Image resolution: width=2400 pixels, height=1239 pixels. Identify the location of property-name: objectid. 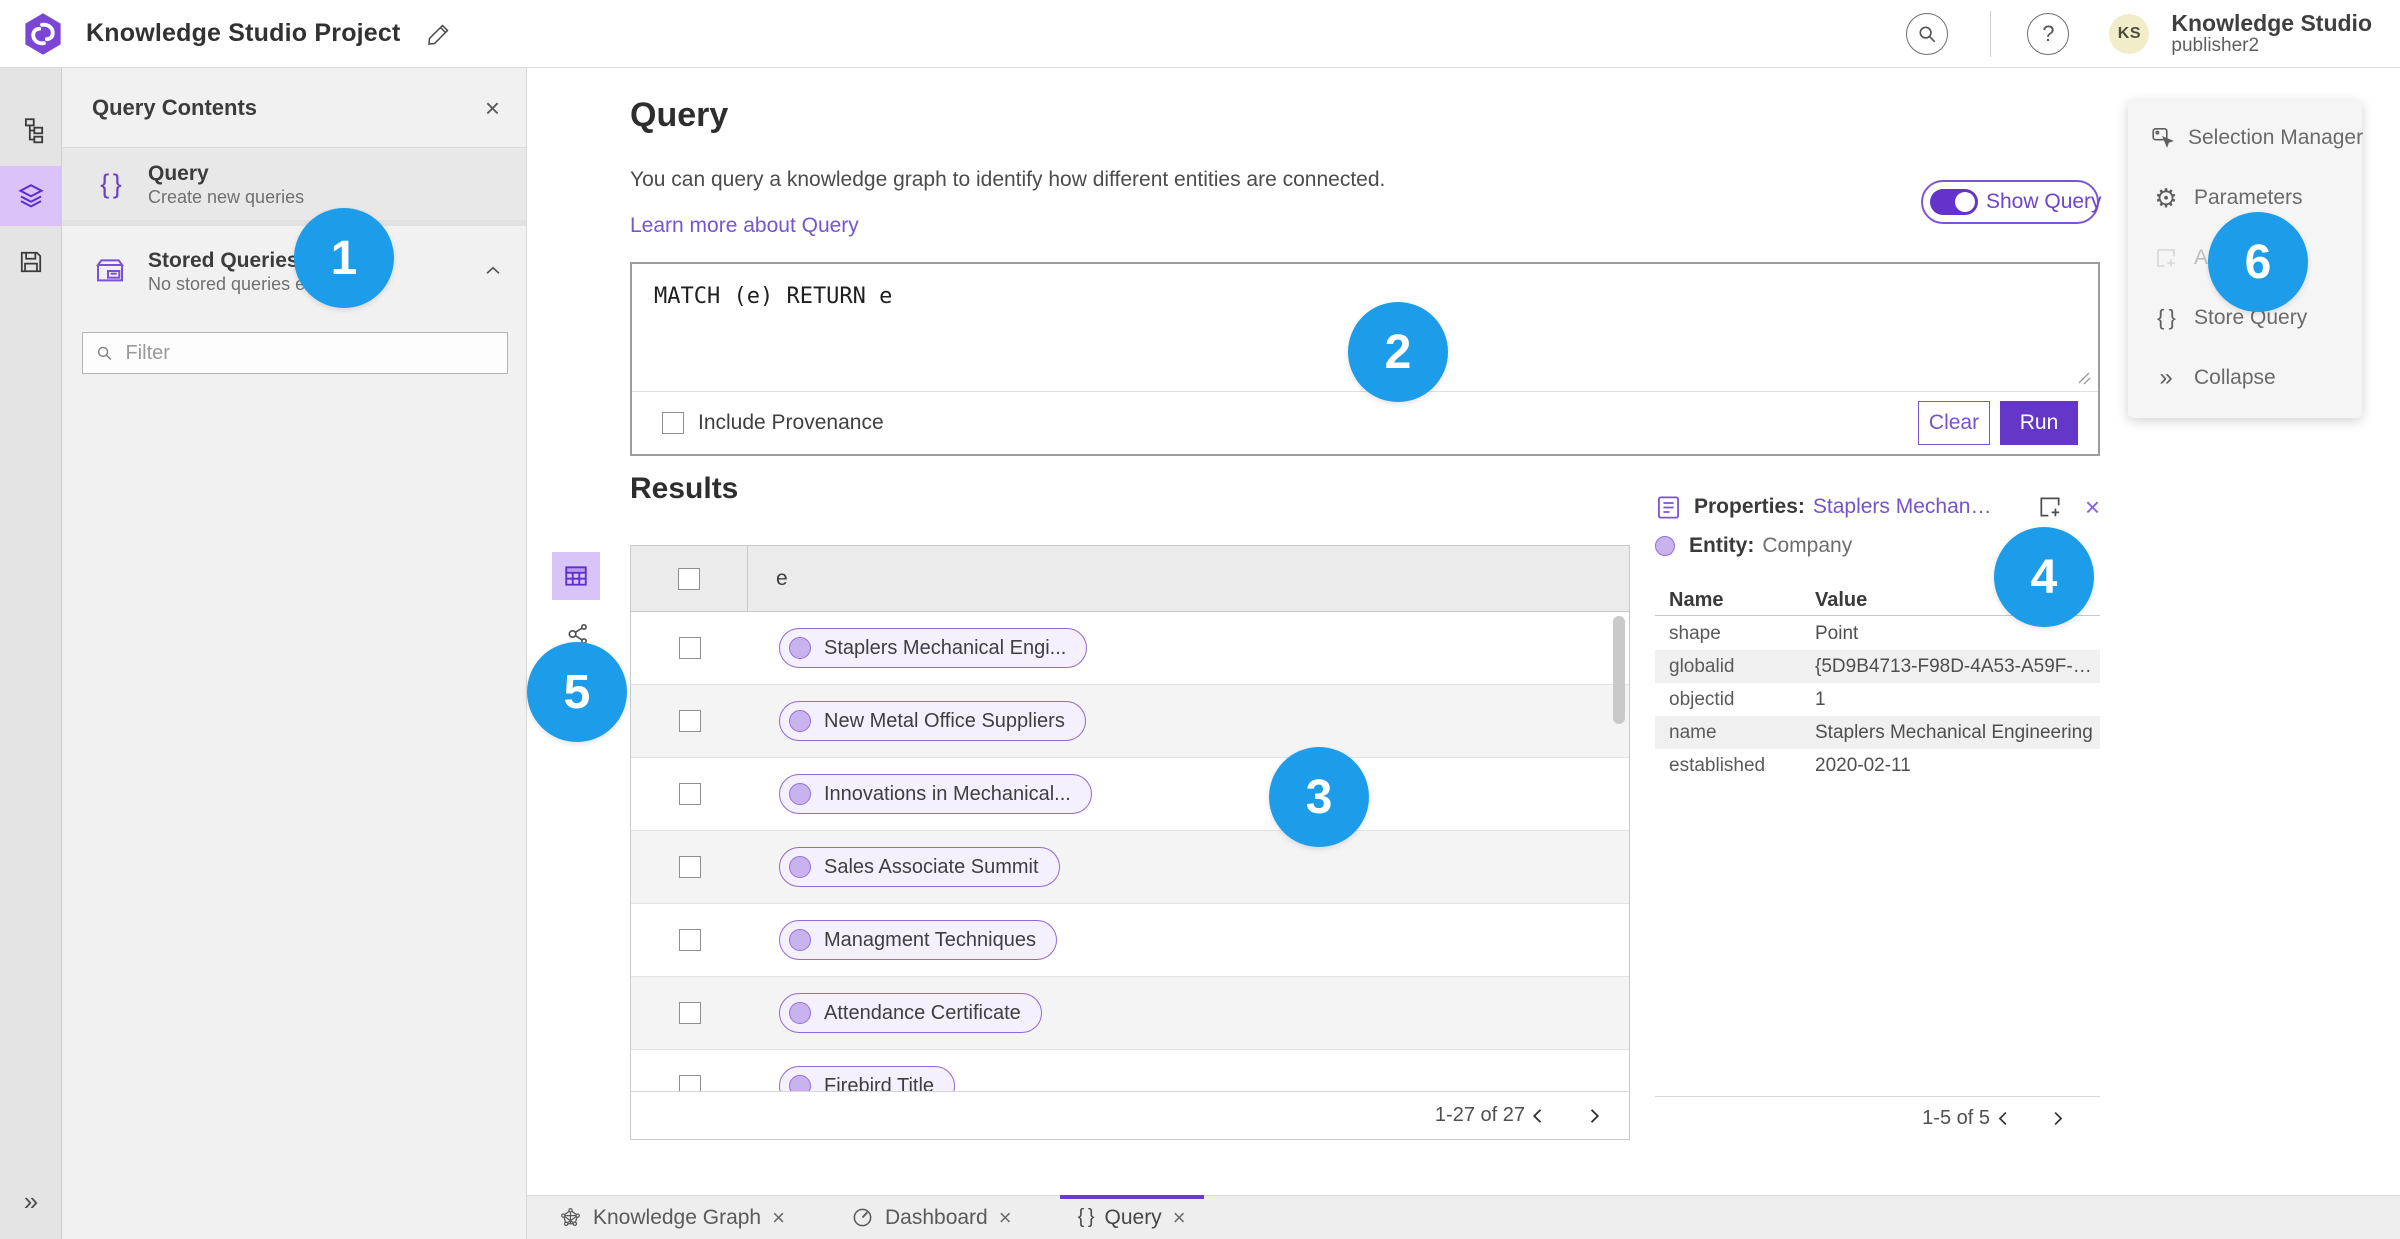
(1702, 699).